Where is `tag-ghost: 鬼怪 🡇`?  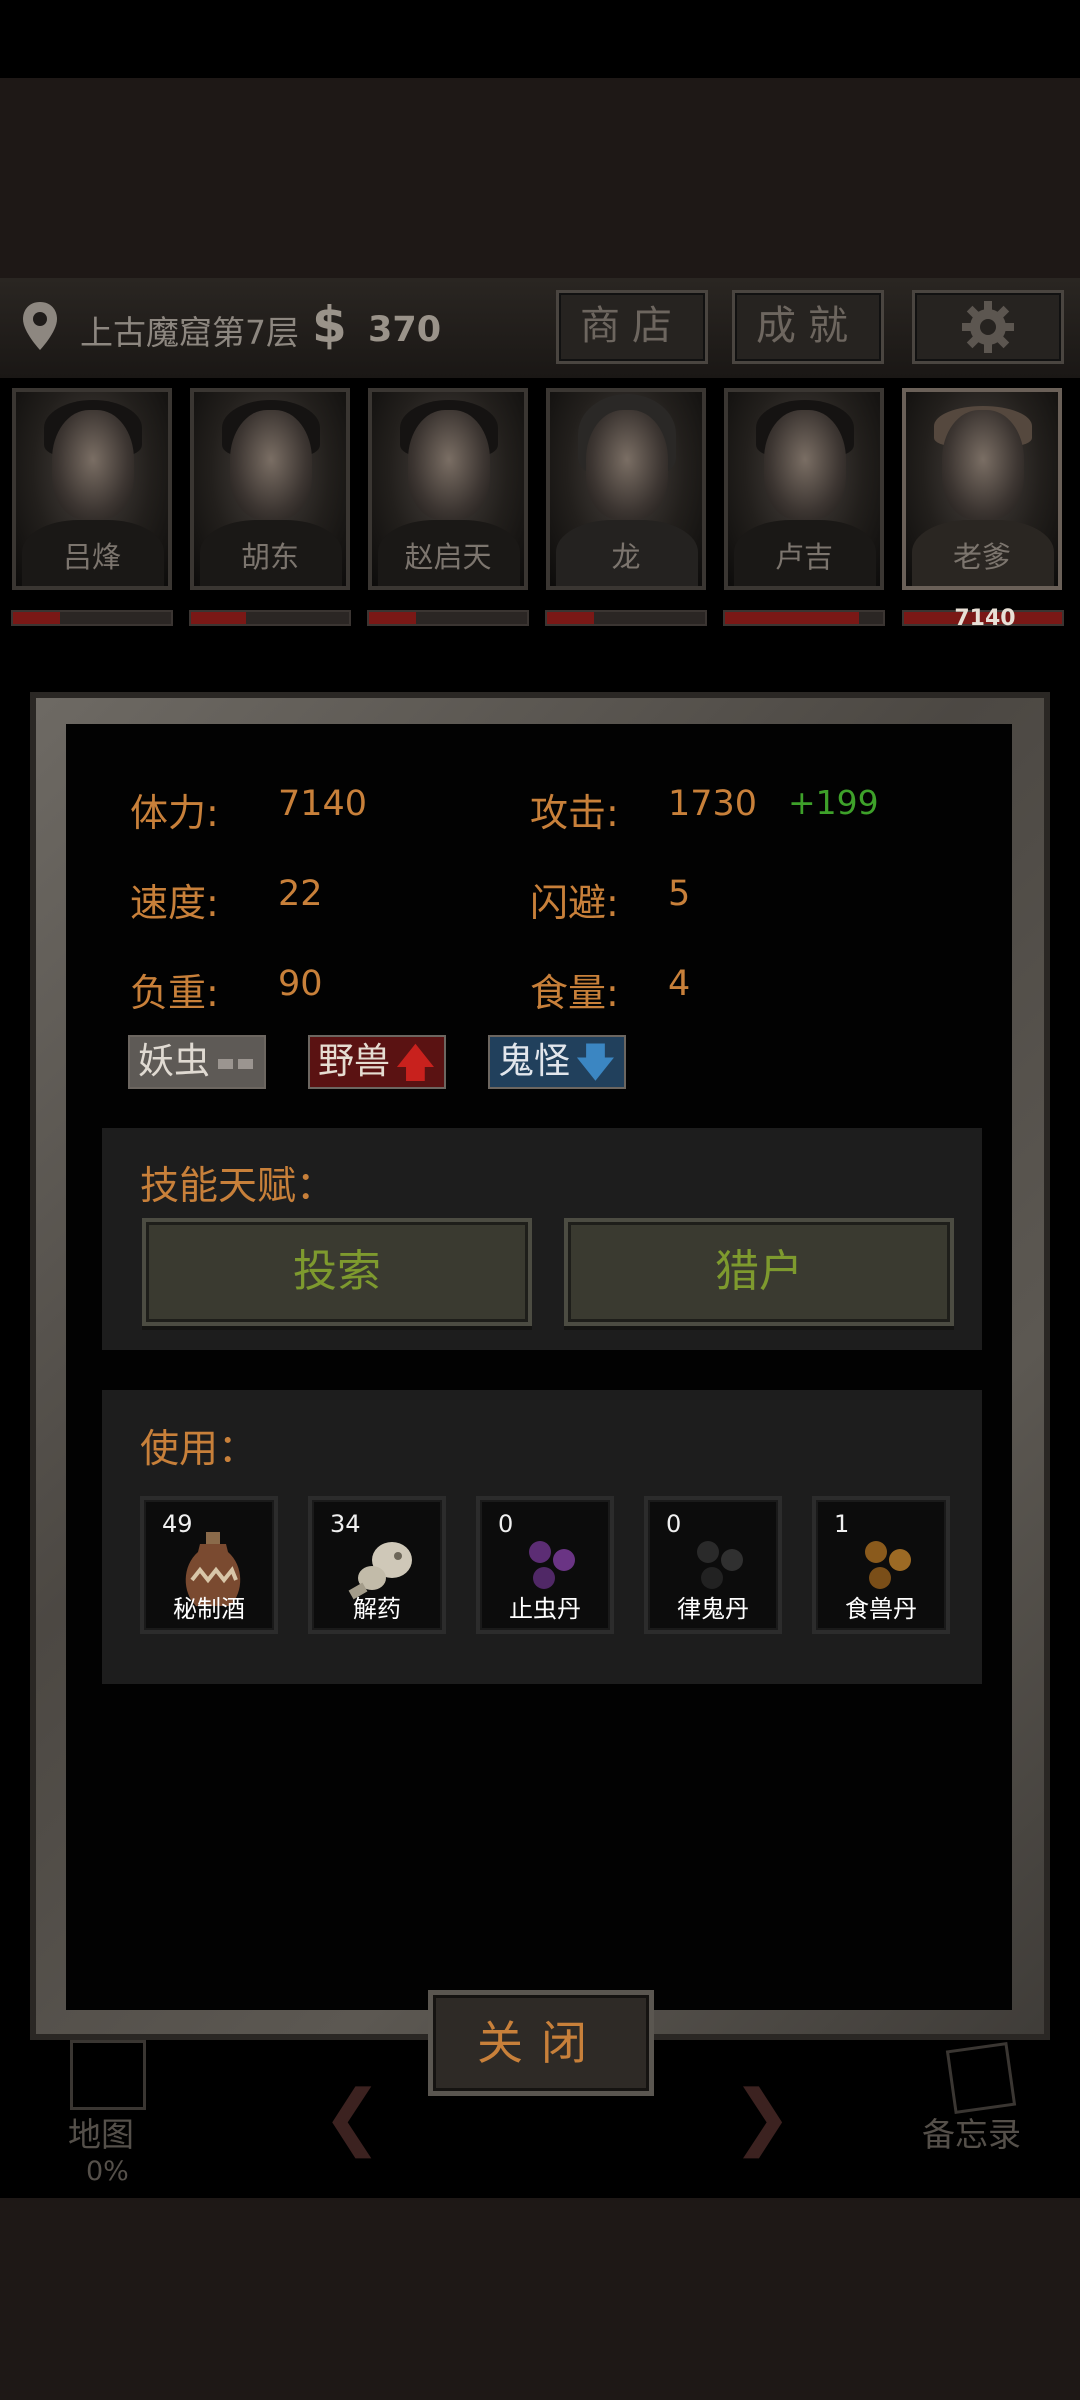
tag-ghost: 鬼怪 🡇 is located at coordinates (557, 1062).